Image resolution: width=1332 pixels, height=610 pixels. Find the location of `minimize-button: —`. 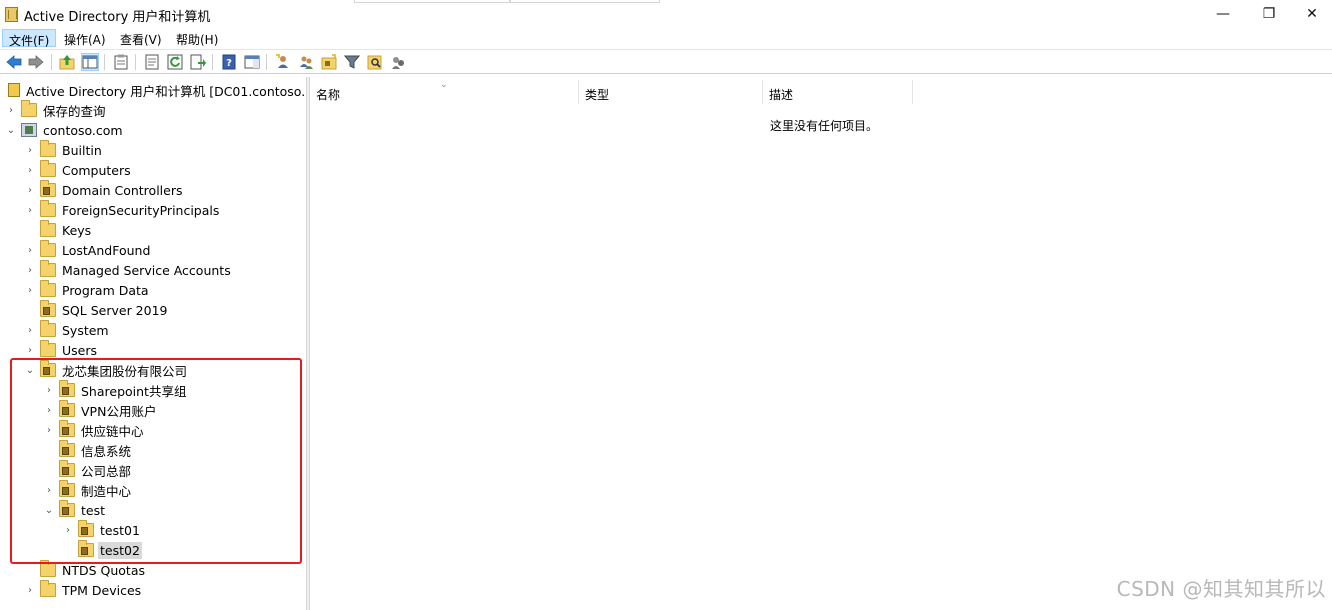

minimize-button: — is located at coordinates (1223, 14).